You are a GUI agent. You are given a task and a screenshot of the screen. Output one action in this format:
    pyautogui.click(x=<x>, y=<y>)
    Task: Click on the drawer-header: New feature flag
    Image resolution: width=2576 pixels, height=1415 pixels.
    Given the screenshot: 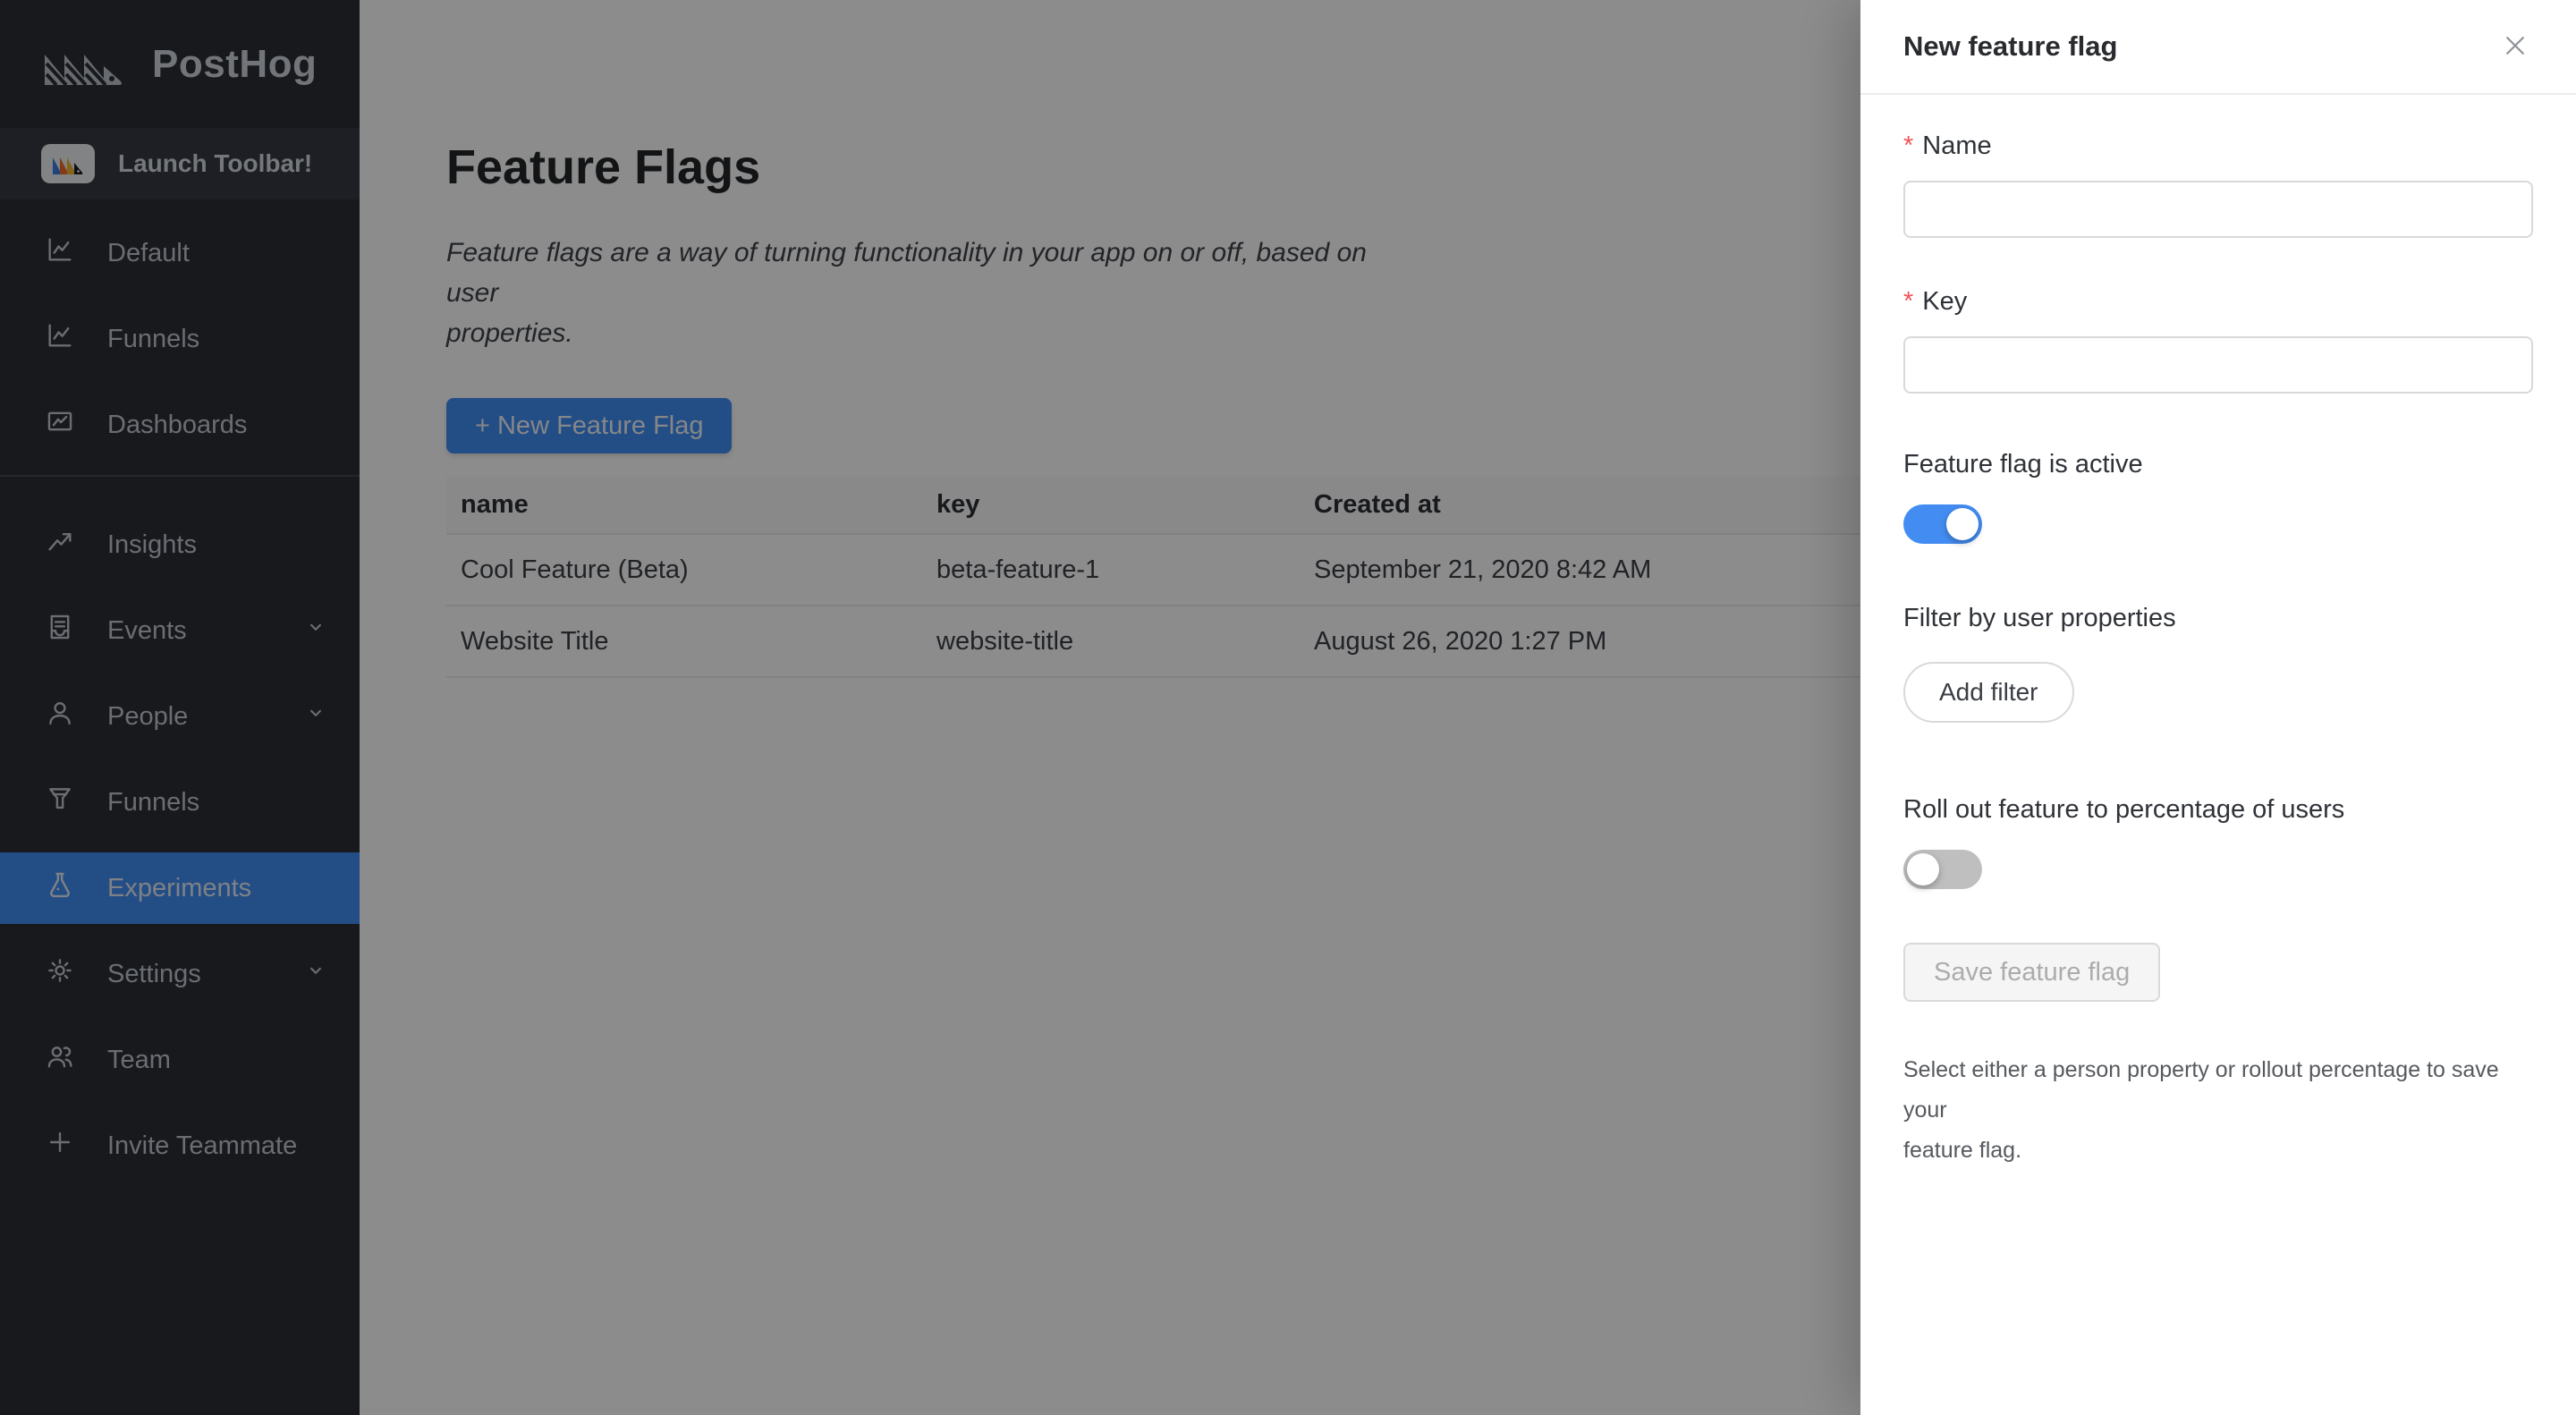 What is the action you would take?
    pyautogui.click(x=2218, y=47)
    